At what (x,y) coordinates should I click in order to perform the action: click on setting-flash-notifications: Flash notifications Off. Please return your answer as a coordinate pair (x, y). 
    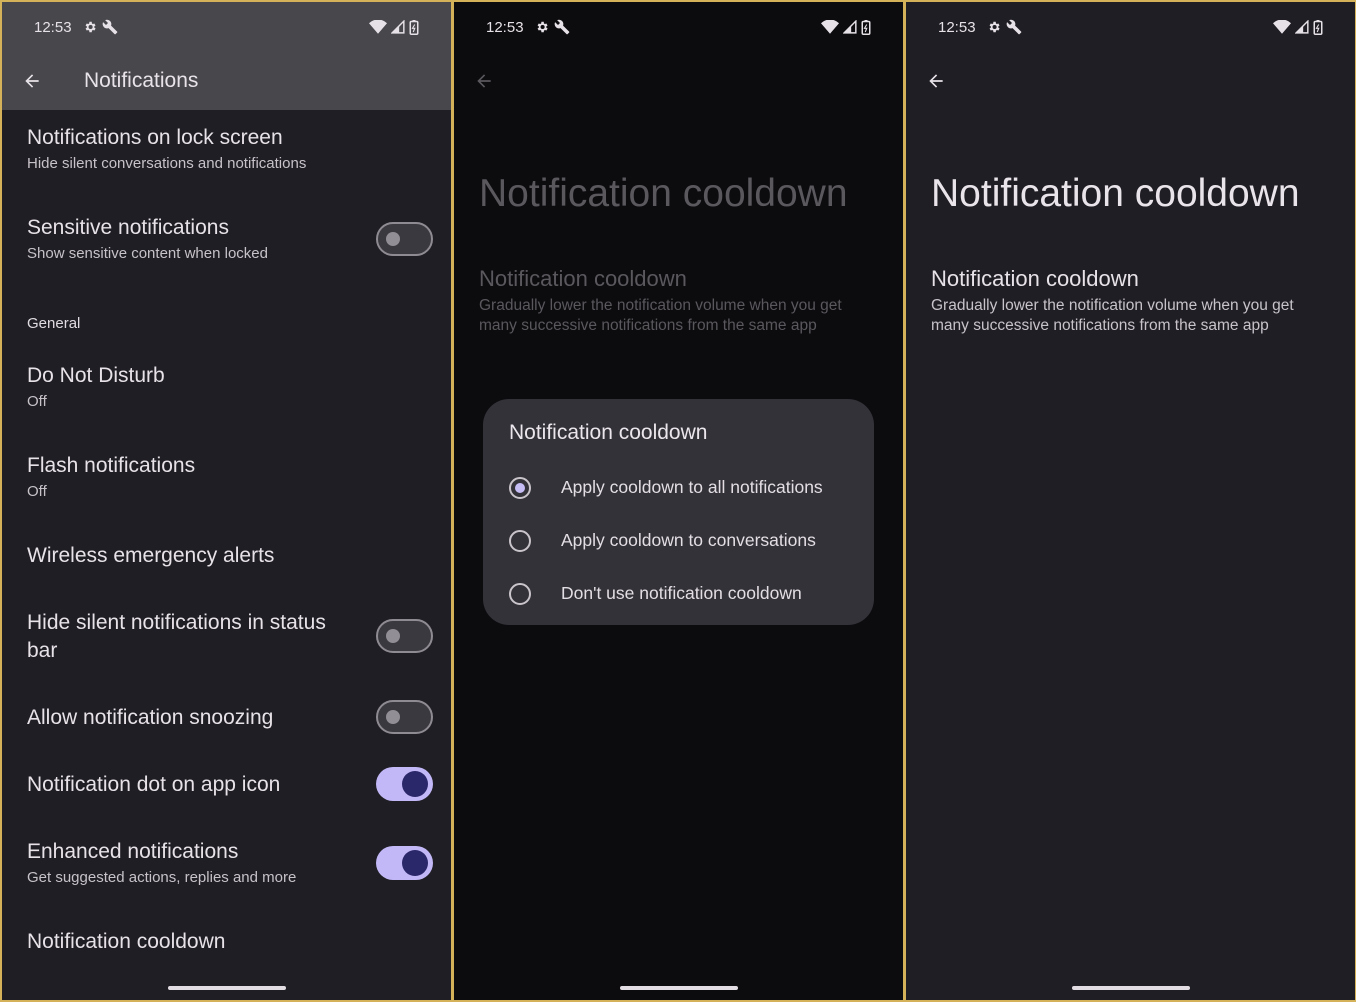
    Looking at the image, I should click on (230, 477).